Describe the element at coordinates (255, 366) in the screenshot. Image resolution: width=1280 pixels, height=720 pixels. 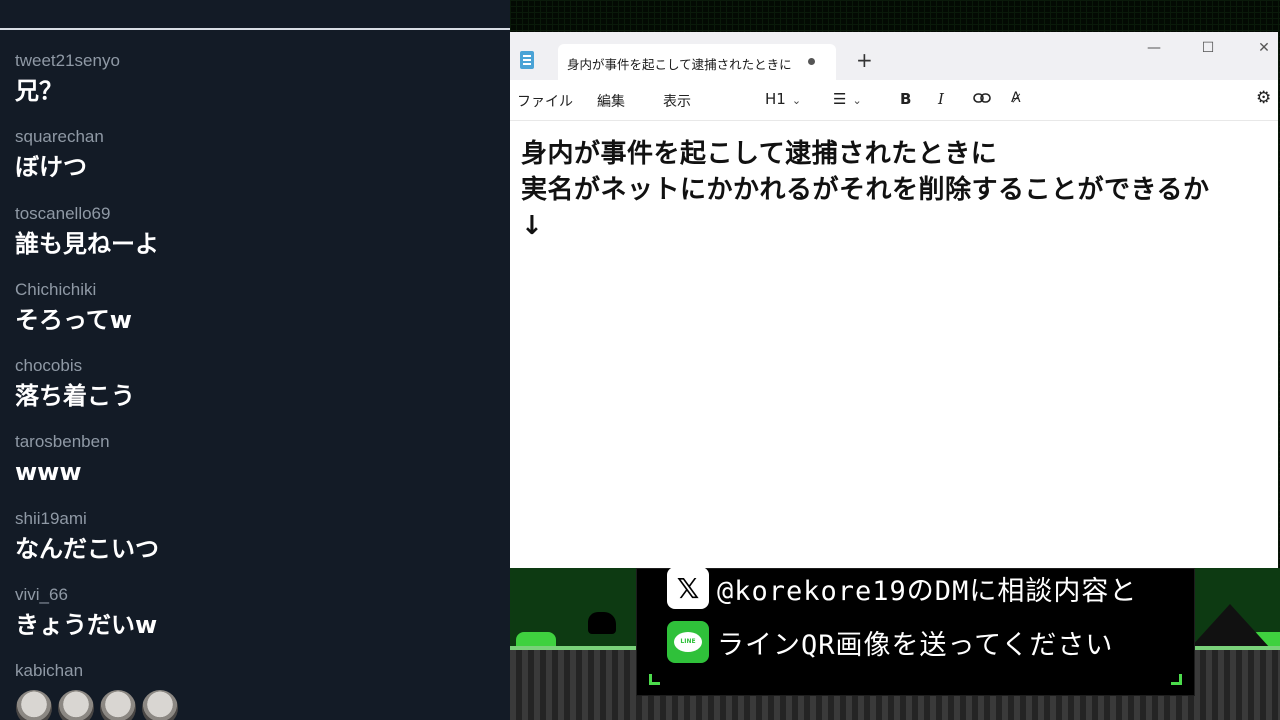
I see `chat-username: chocobis` at that location.